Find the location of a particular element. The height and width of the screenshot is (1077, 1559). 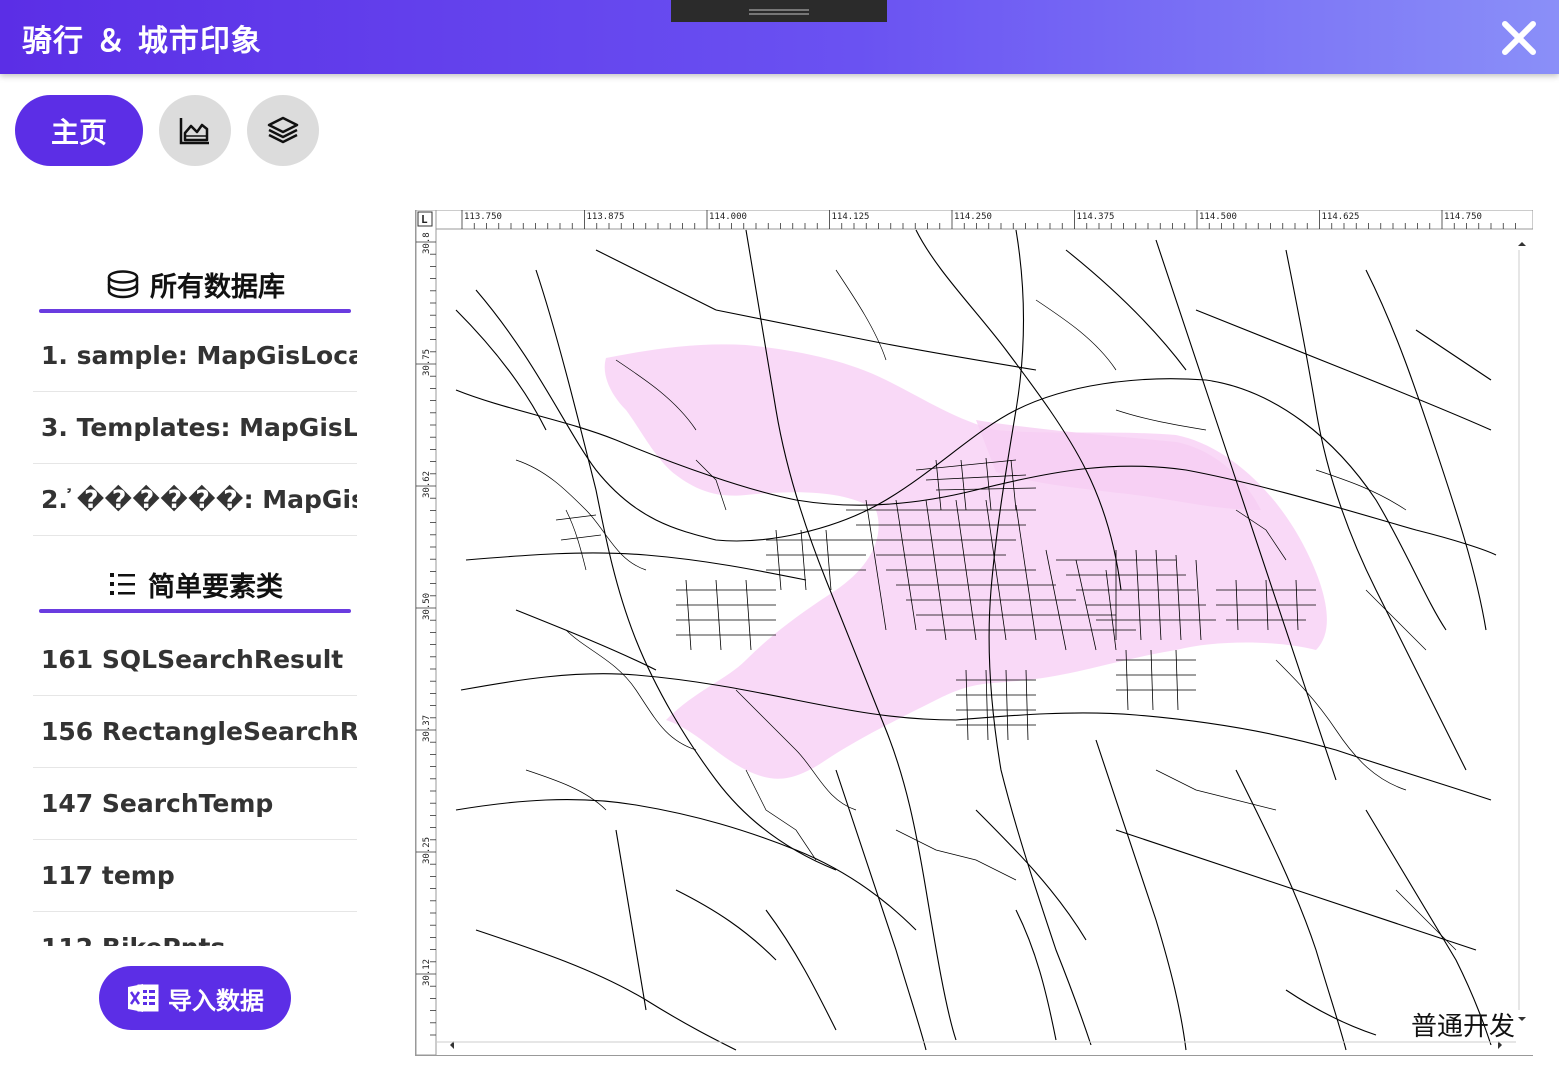

close-button is located at coordinates (1519, 38).